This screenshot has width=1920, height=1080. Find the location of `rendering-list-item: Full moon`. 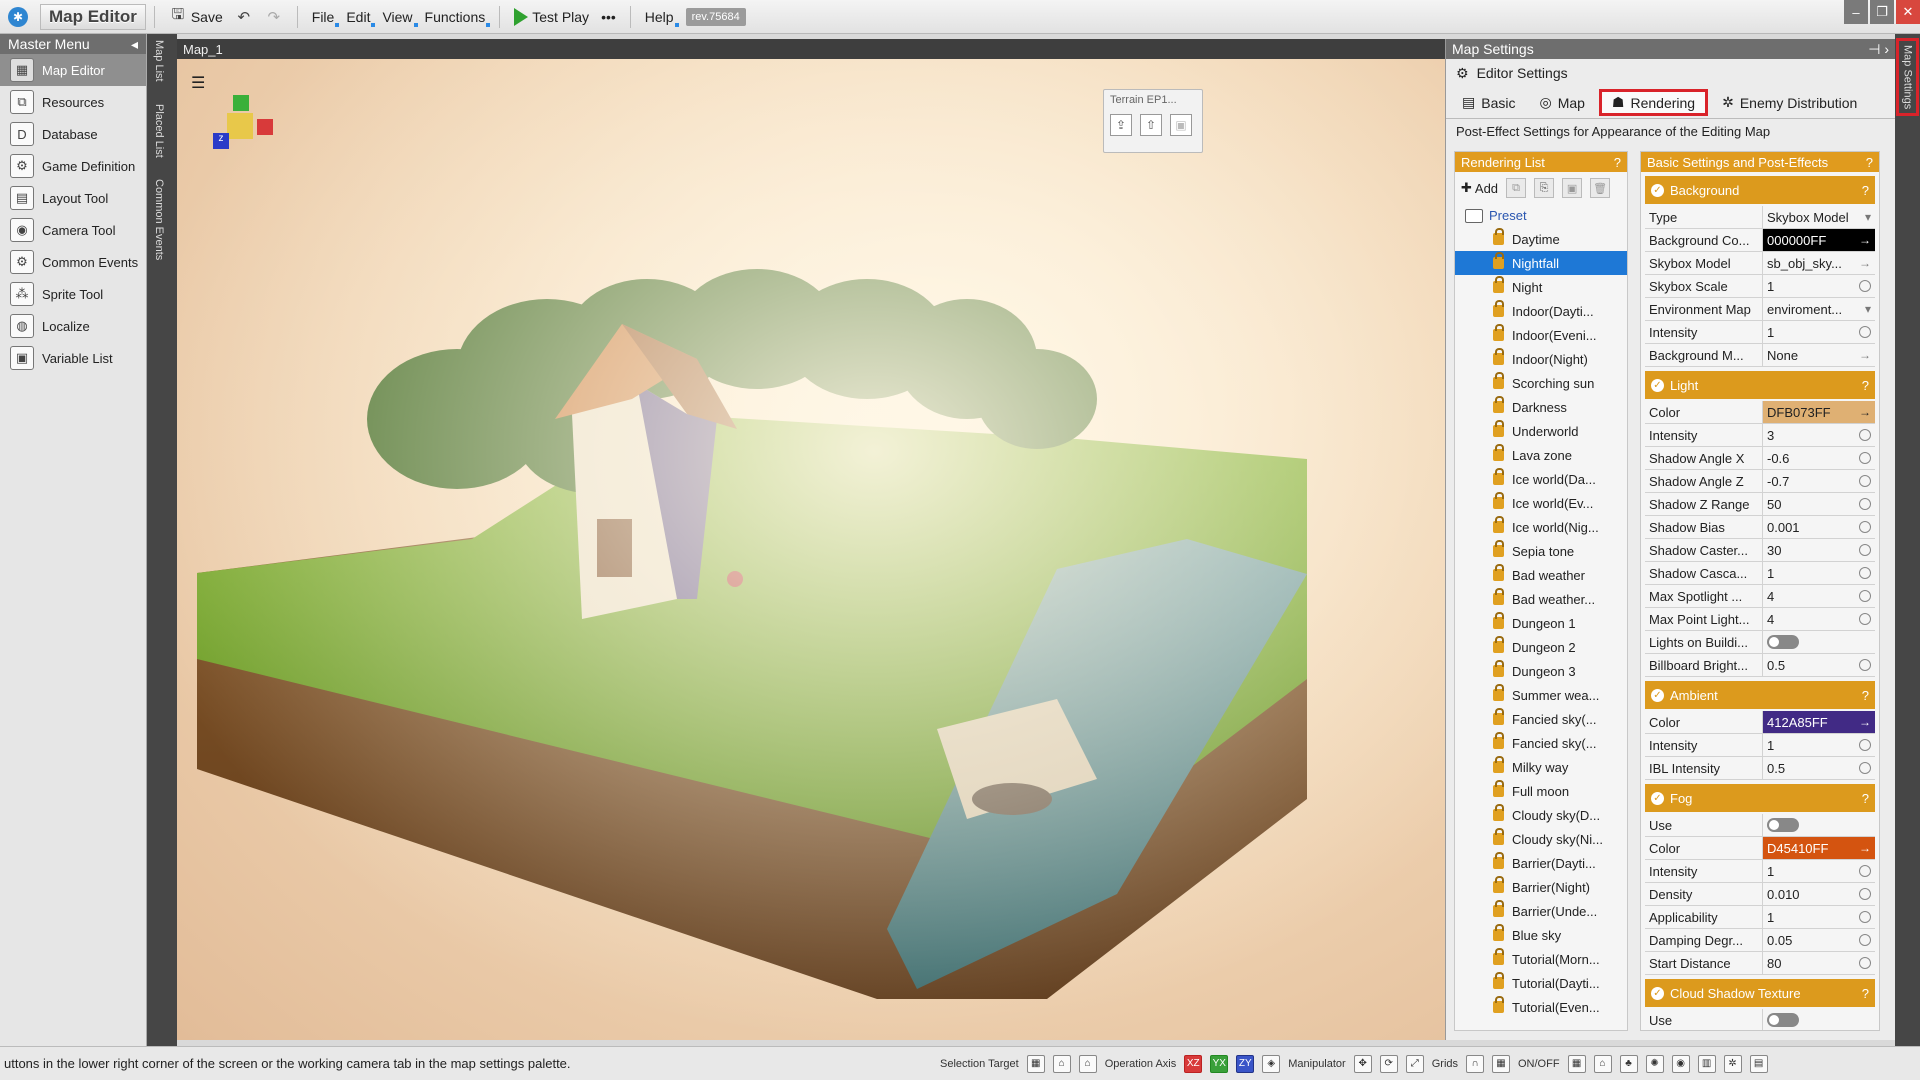

rendering-list-item: Full moon is located at coordinates (1541, 791).